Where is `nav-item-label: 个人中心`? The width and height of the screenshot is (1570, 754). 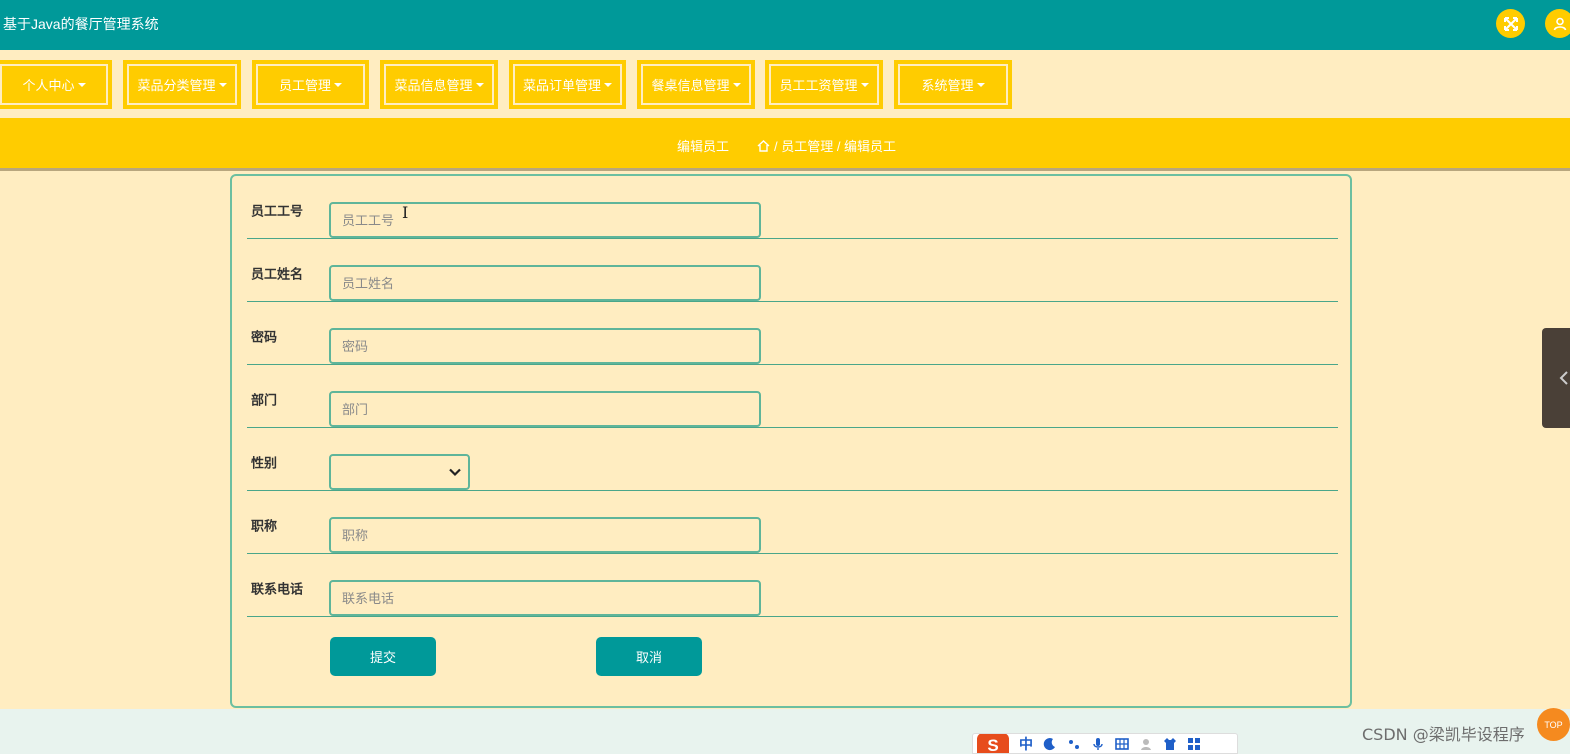 nav-item-label: 个人中心 is located at coordinates (48, 85).